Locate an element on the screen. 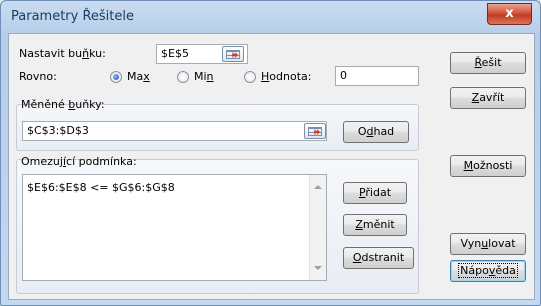  value-of-input: 0 is located at coordinates (377, 76).